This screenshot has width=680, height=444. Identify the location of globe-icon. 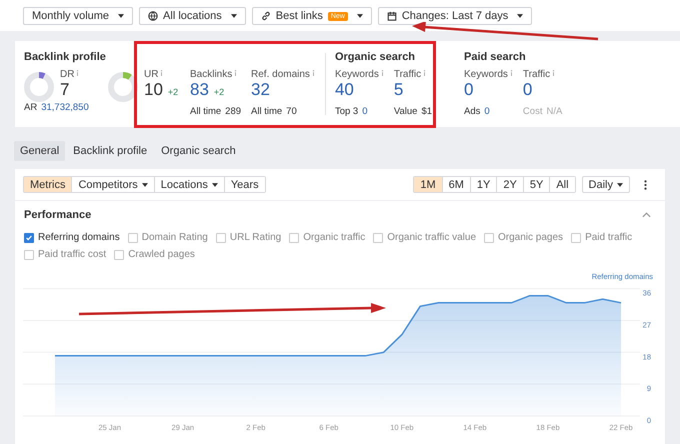
(153, 16).